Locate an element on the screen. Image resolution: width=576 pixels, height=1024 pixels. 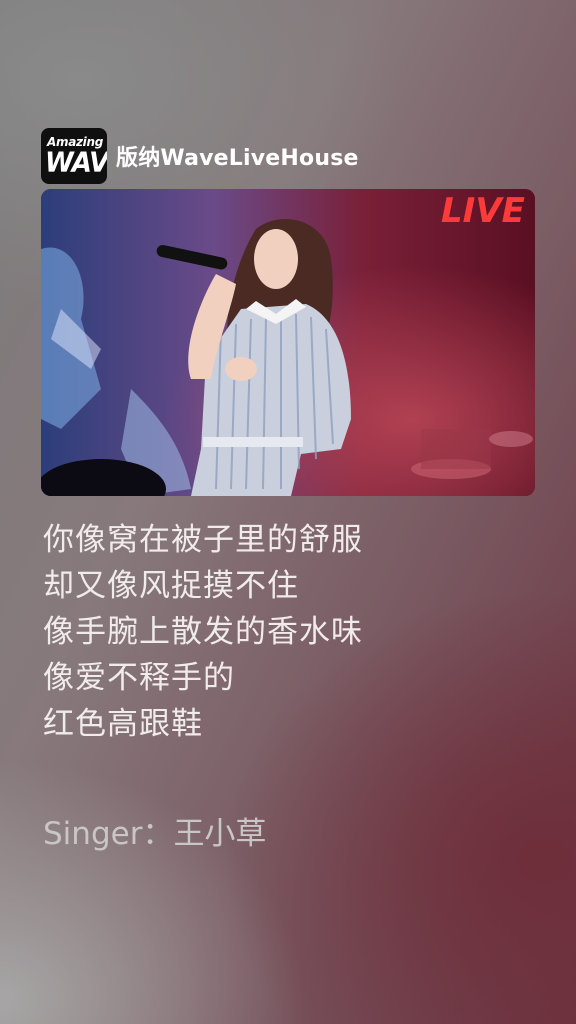
header: Amazing WAVE 版纳WaveLiveHouse is located at coordinates (200, 156).